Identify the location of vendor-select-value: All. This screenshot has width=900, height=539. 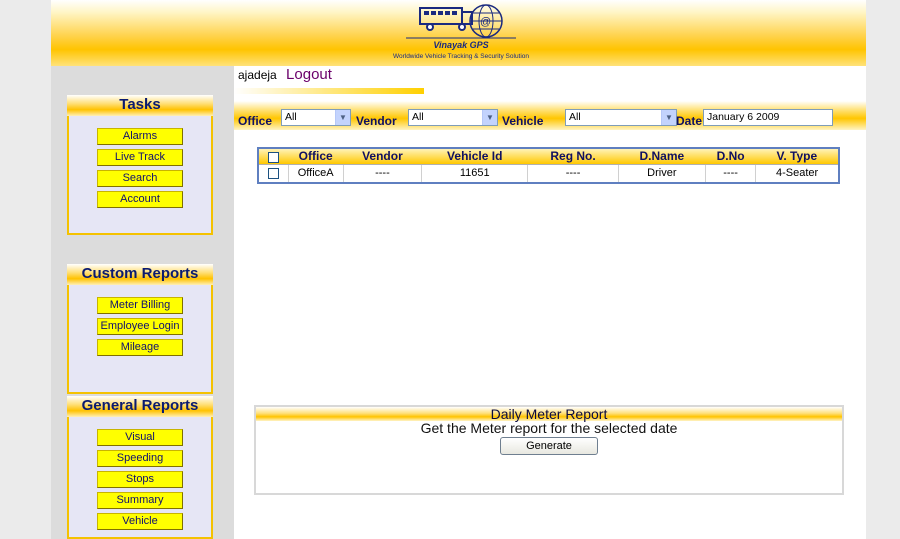
(418, 117).